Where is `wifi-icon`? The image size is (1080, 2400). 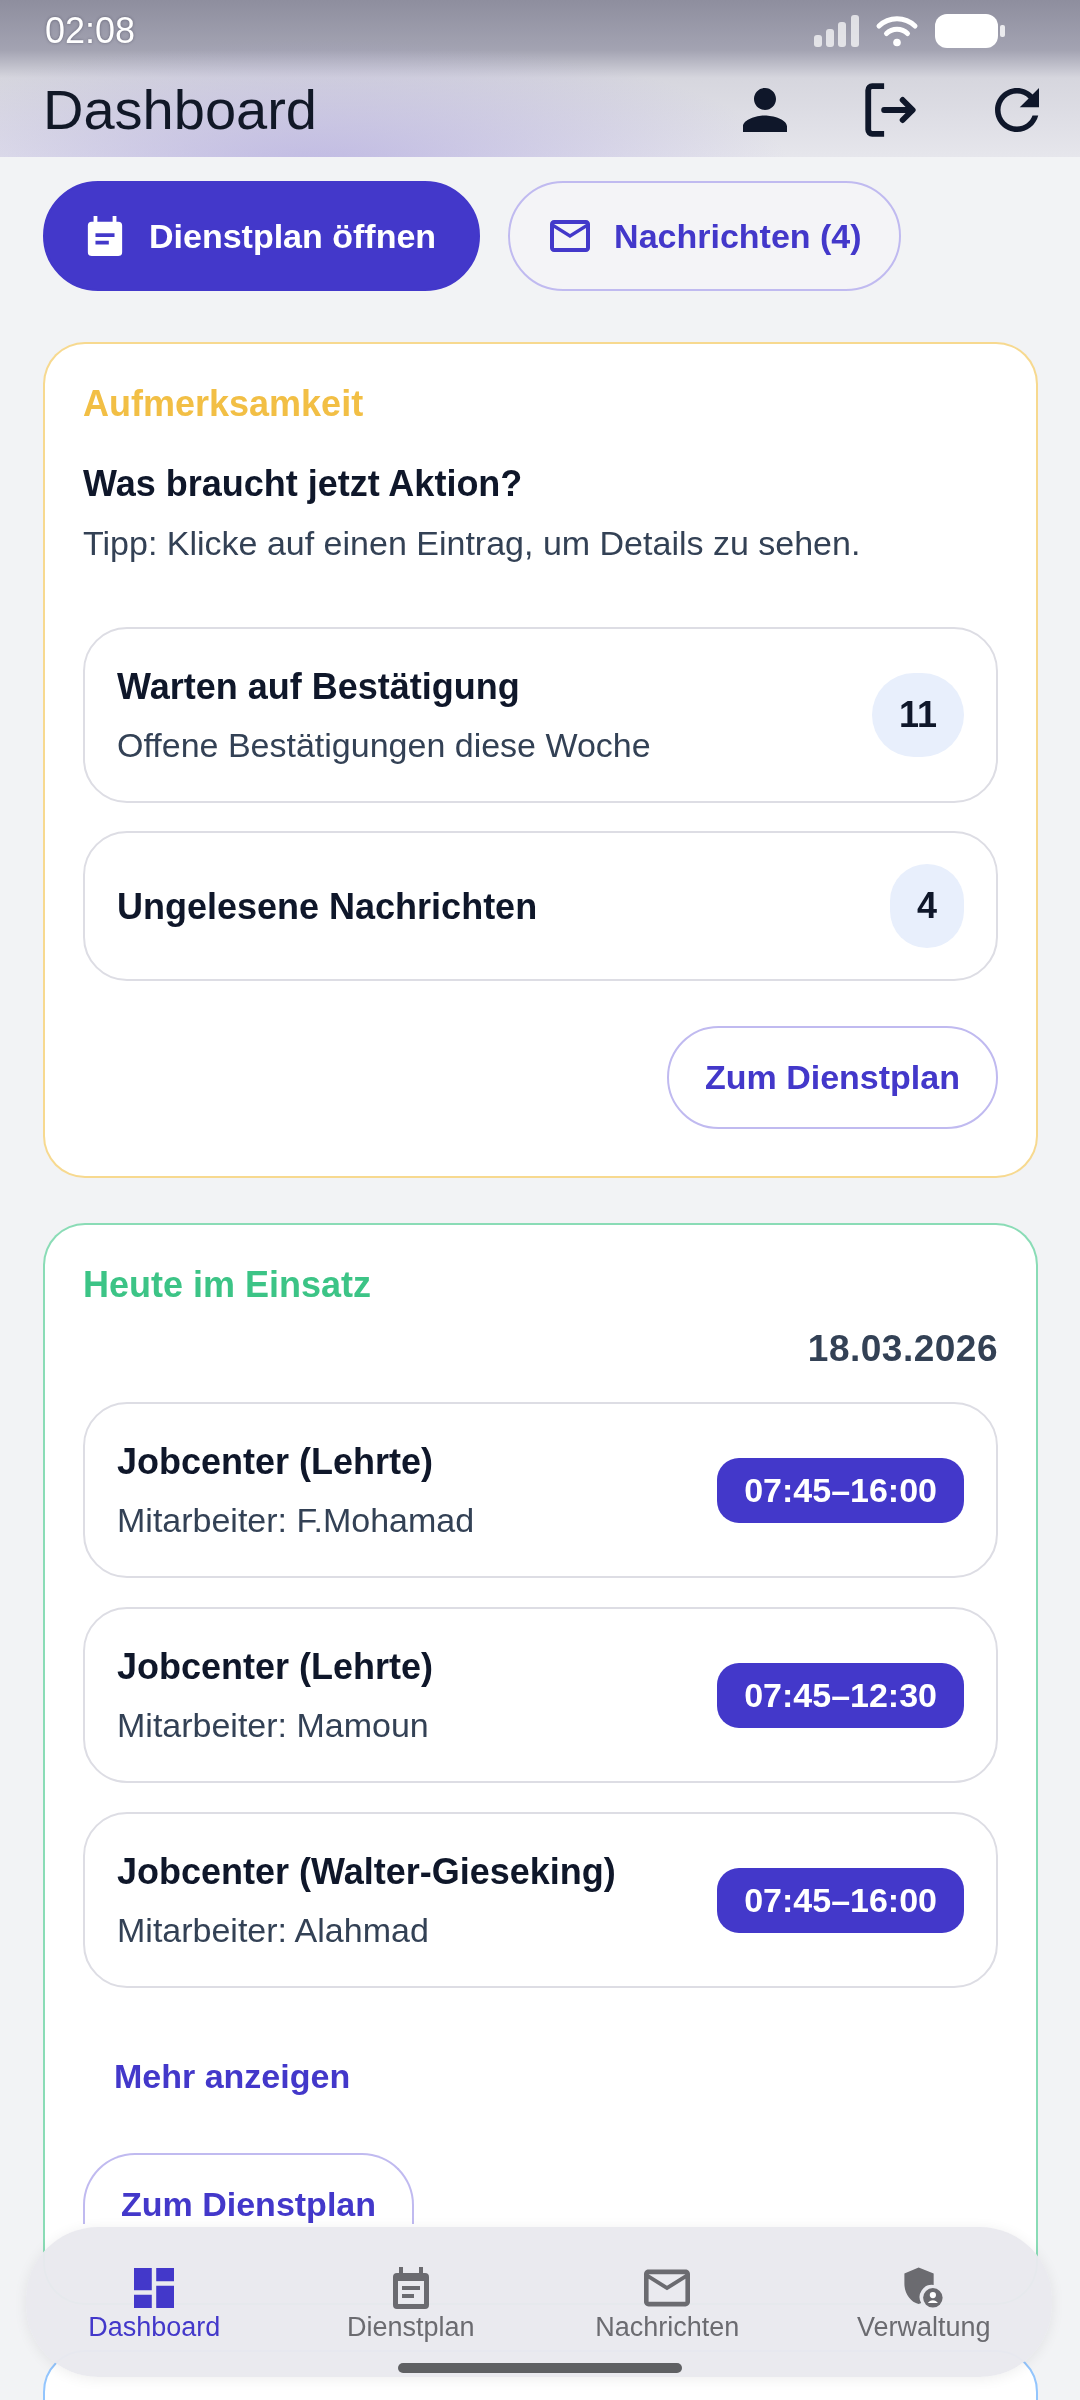
wifi-icon is located at coordinates (897, 31).